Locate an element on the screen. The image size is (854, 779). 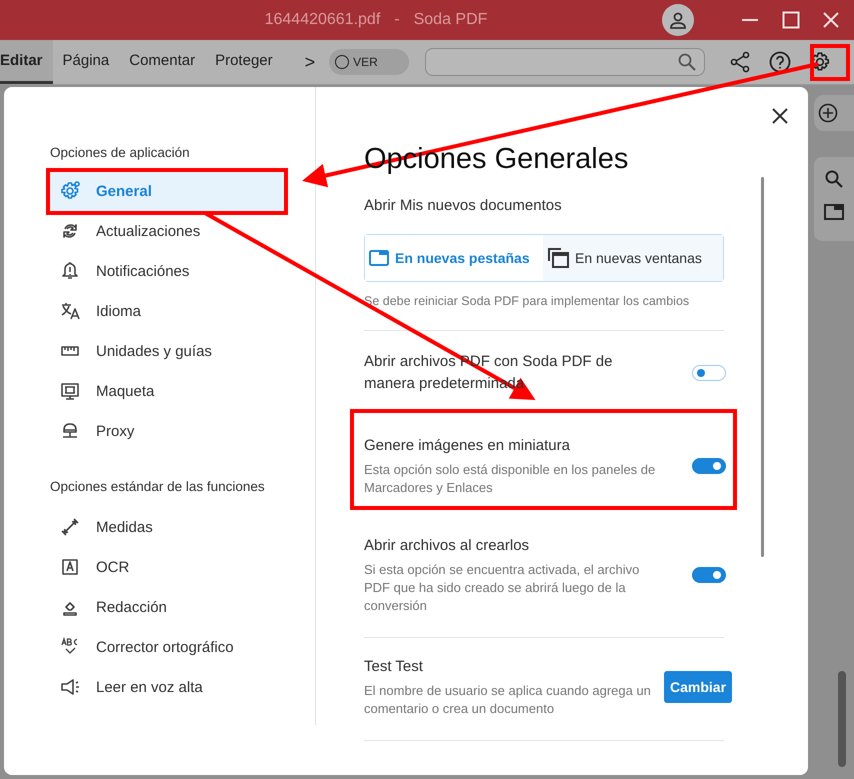
sidebar-item: Notificaciónes is located at coordinates (169, 271).